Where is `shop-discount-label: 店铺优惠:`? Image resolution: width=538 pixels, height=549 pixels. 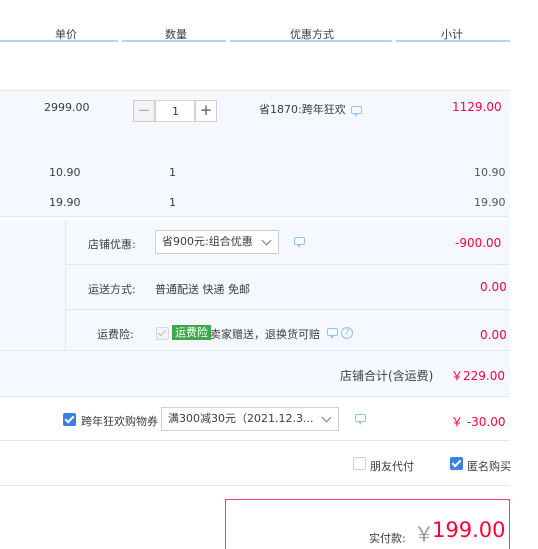
shop-discount-label: 店铺优惠: is located at coordinates (112, 244).